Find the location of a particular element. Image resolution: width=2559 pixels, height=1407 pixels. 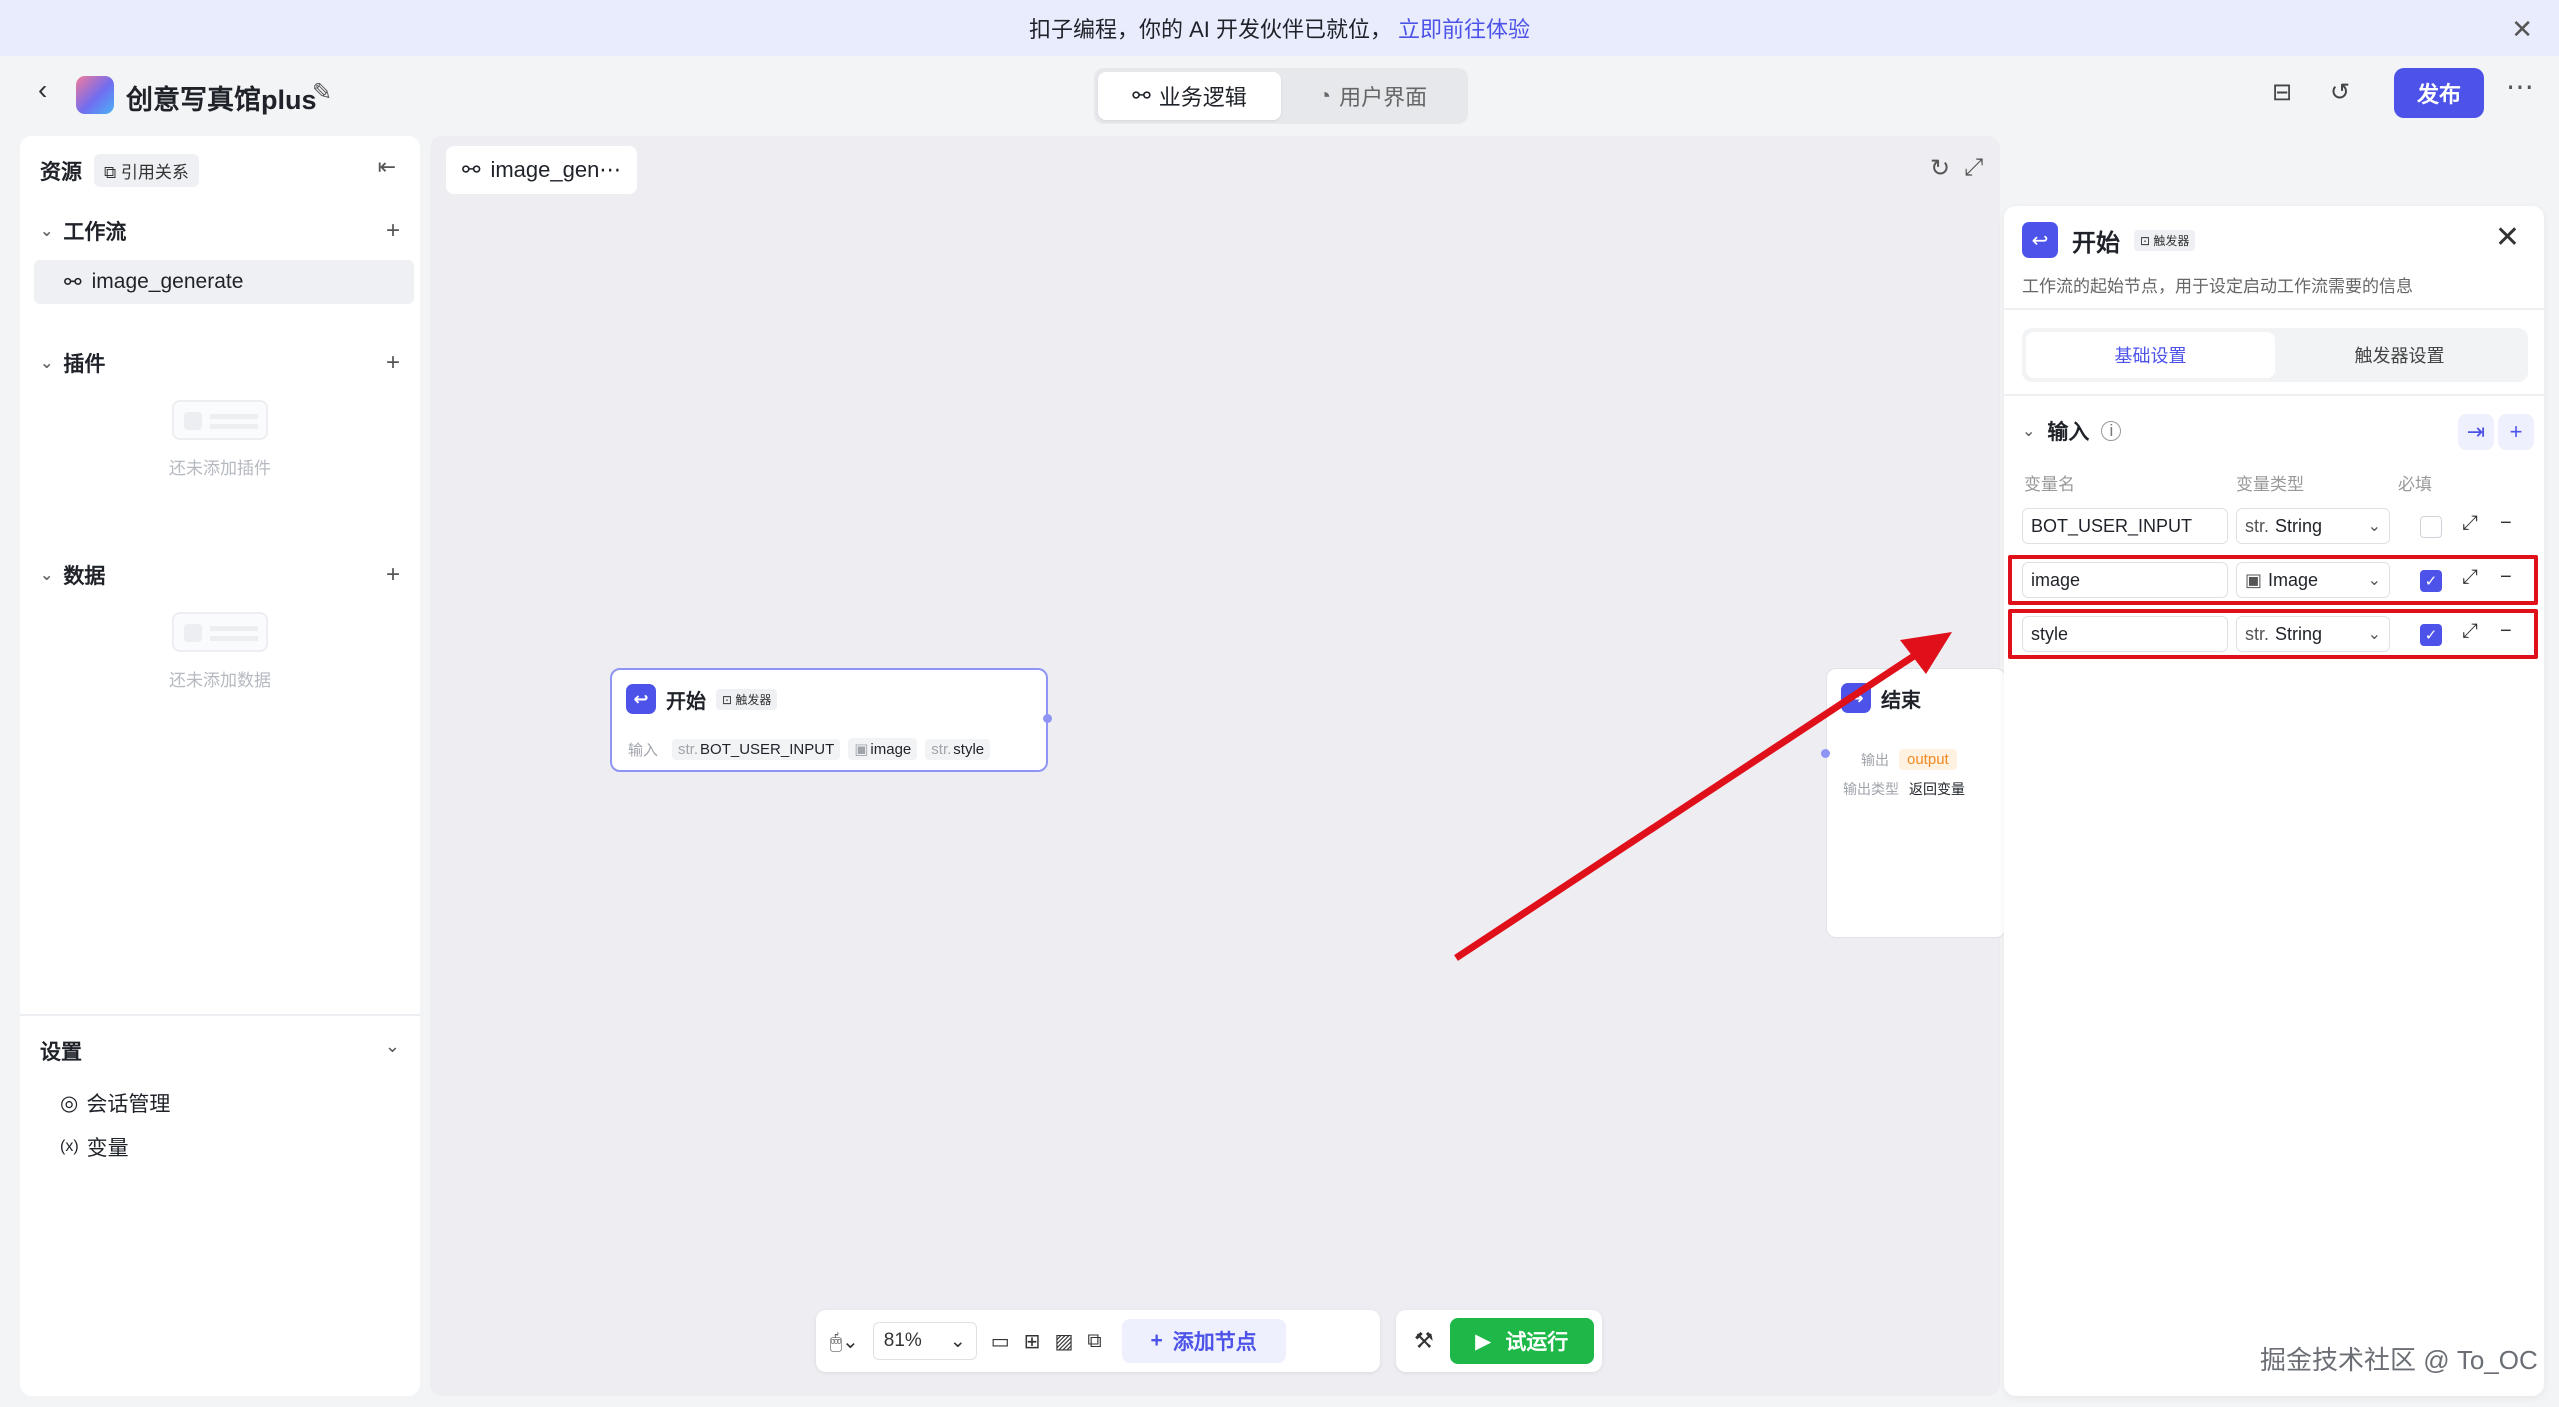

archive-icon: ⊟ is located at coordinates (2282, 92).